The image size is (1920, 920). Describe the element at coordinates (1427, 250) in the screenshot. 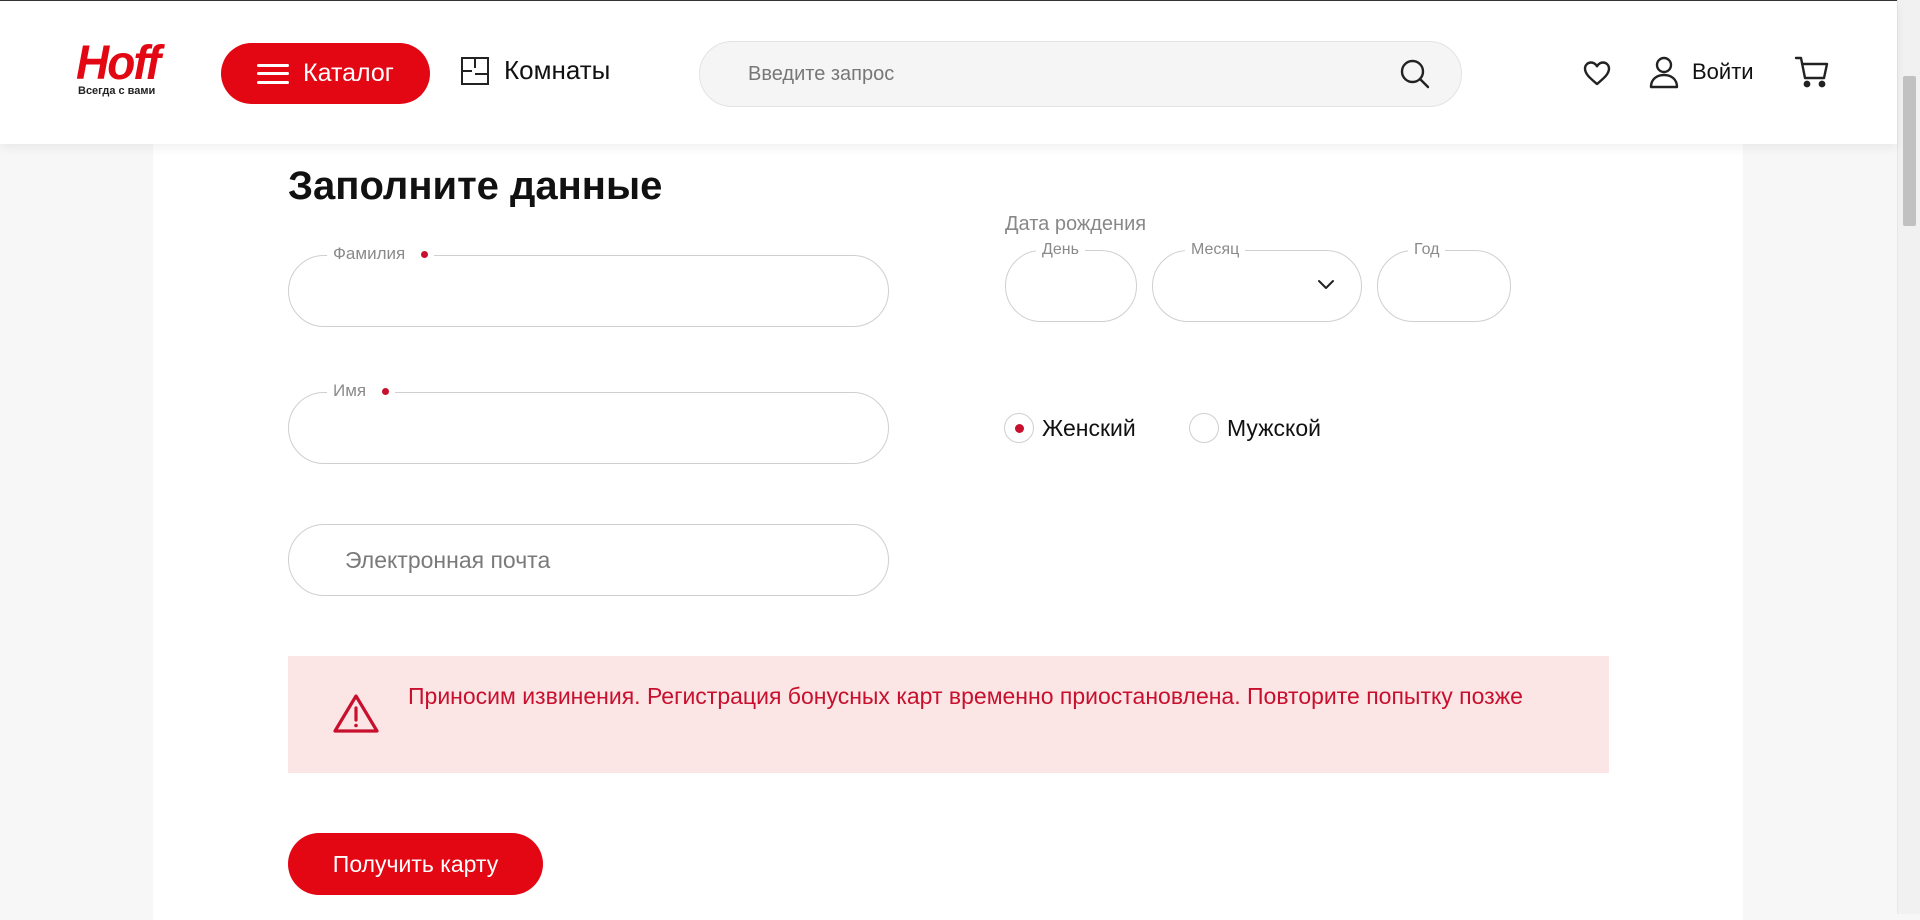

I see `dob-year-label: Год` at that location.